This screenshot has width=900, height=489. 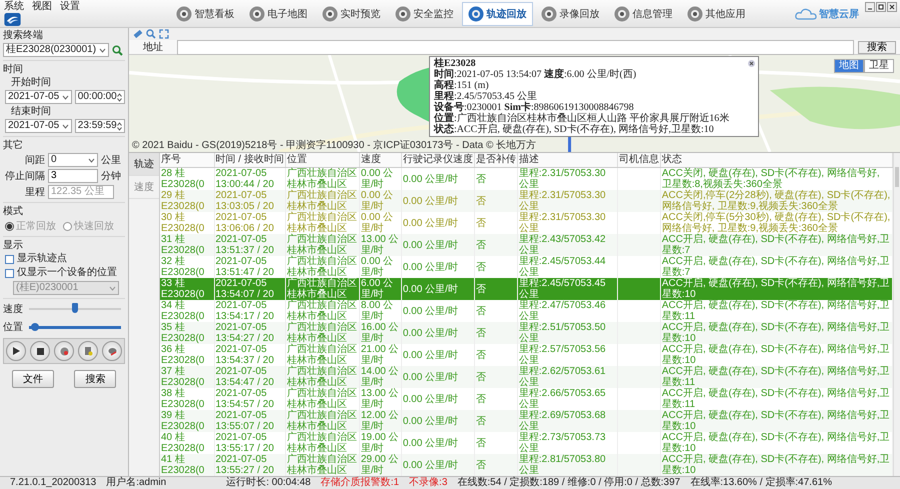 I want to click on table-cell: 2021-07-05 13:55:07 / 20, so click(x=250, y=421).